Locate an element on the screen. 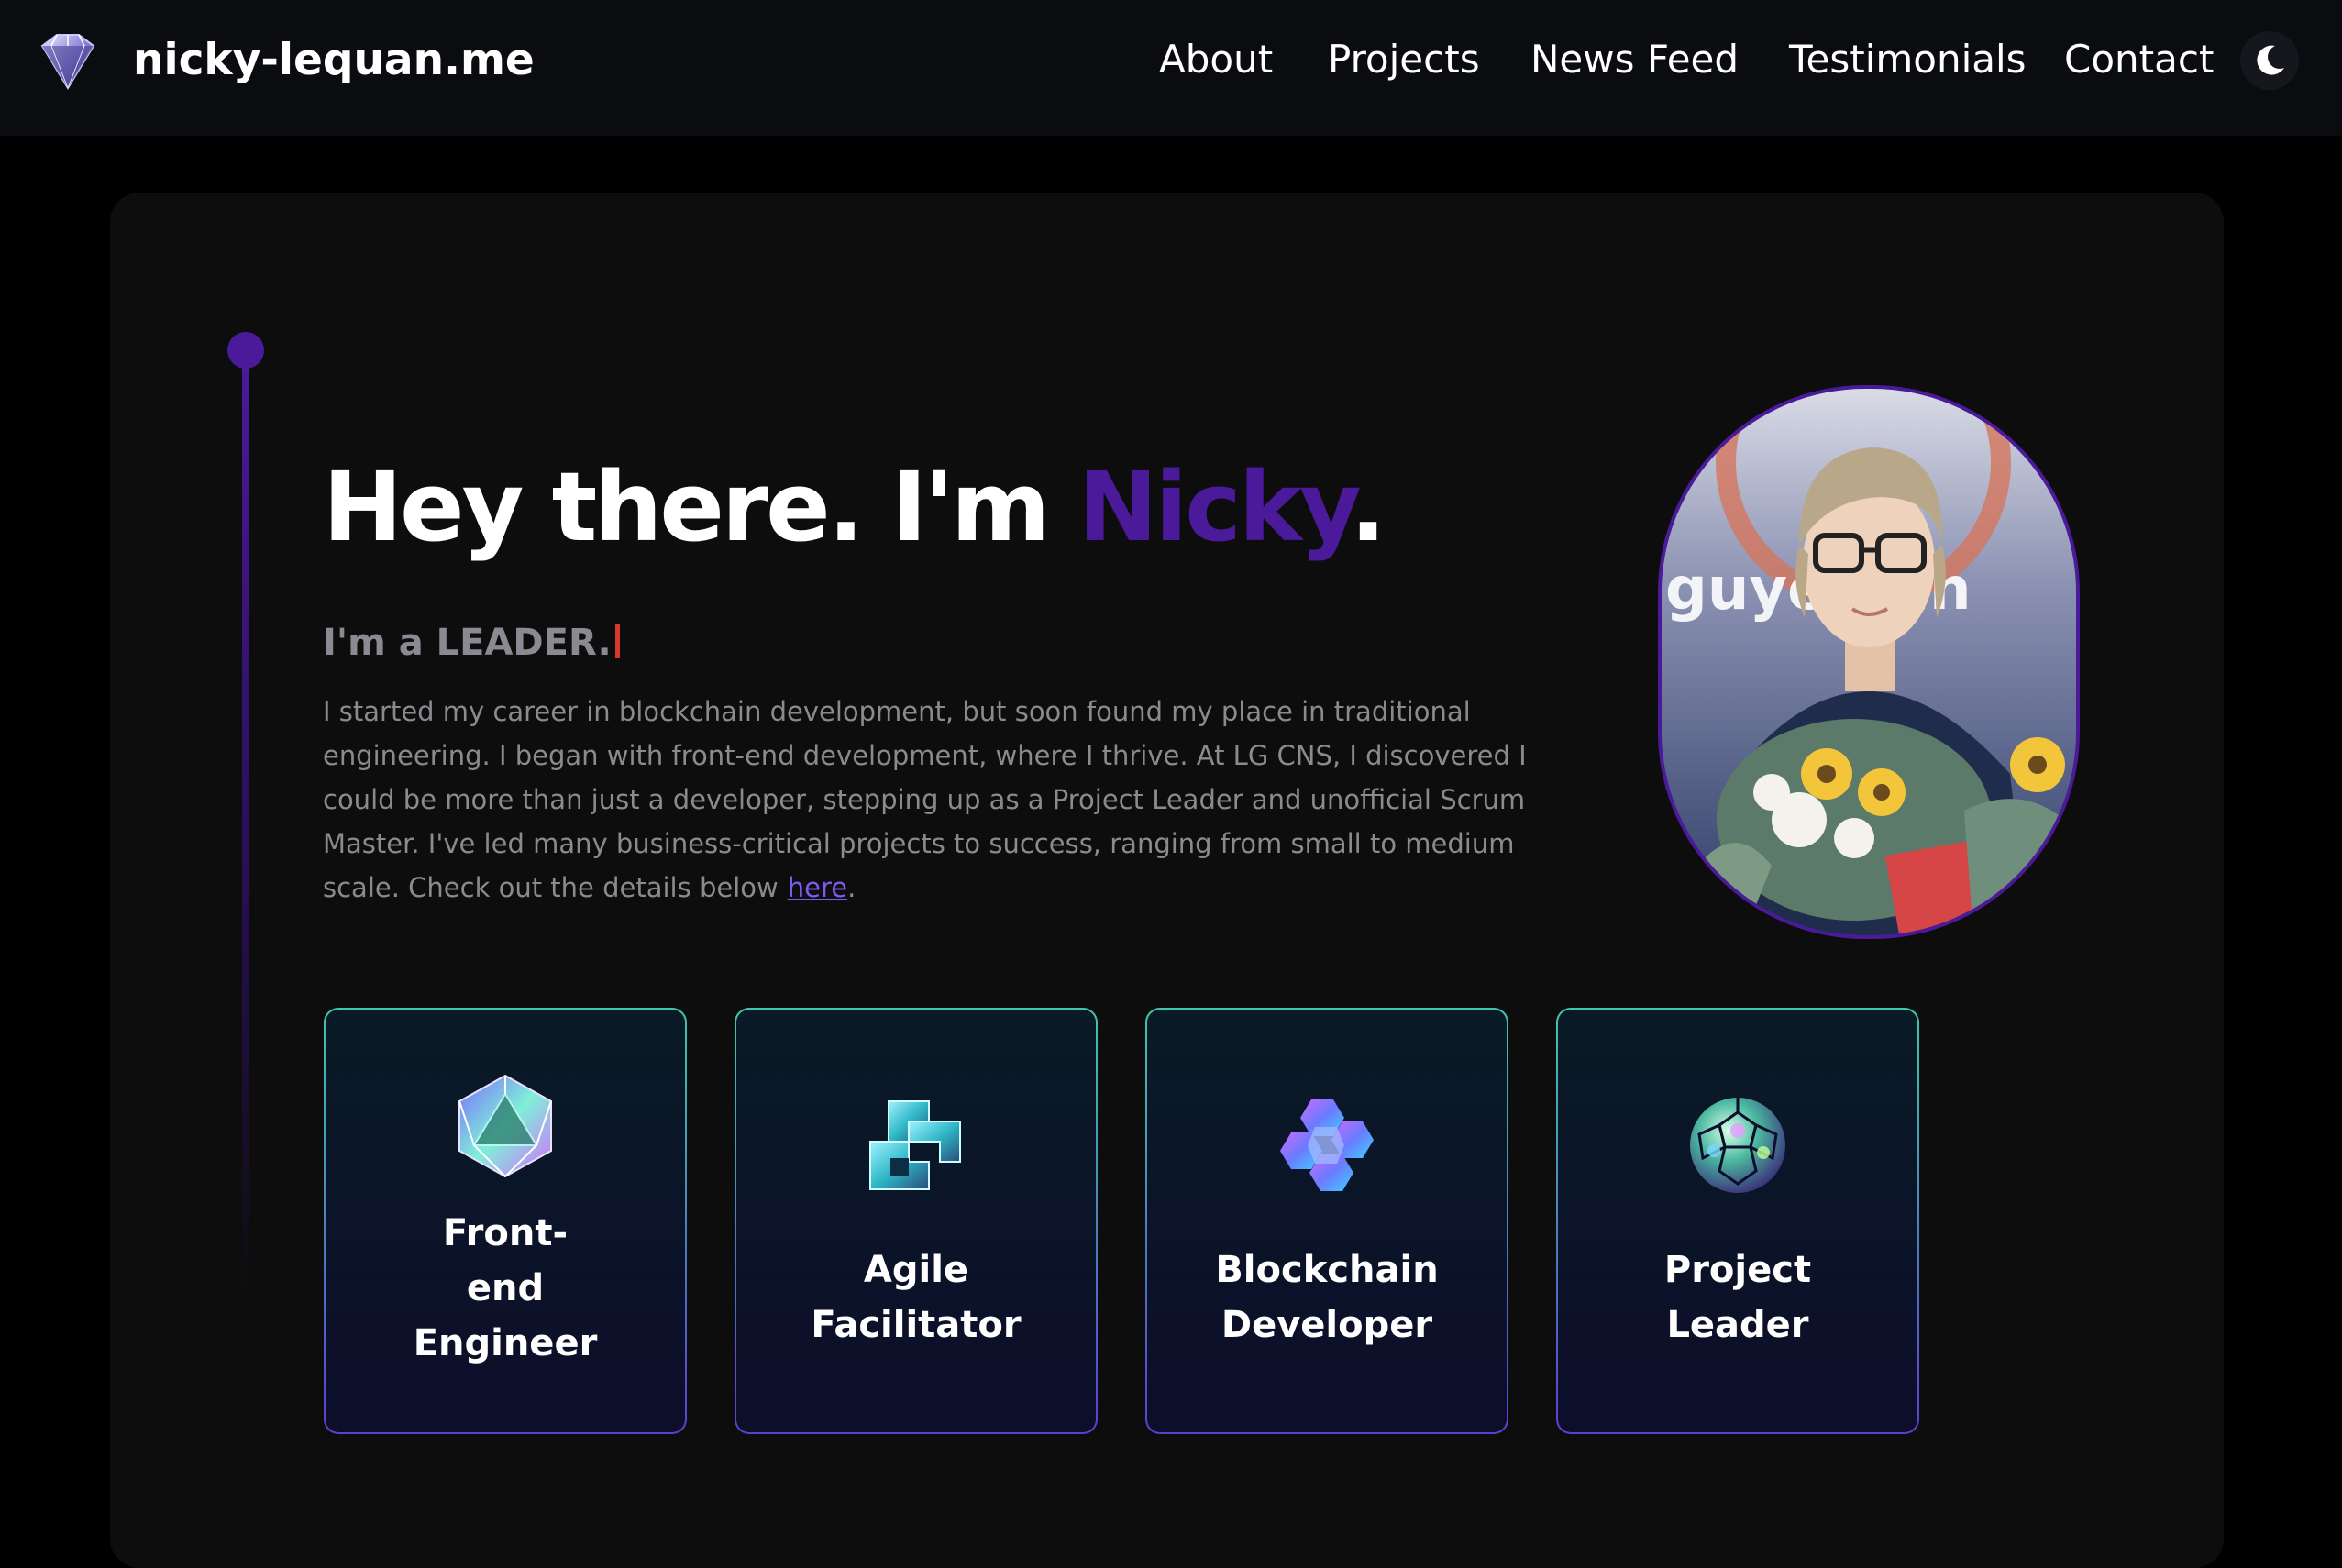 This screenshot has width=2342, height=1568. role-text: I'm a LEADER. is located at coordinates (468, 643).